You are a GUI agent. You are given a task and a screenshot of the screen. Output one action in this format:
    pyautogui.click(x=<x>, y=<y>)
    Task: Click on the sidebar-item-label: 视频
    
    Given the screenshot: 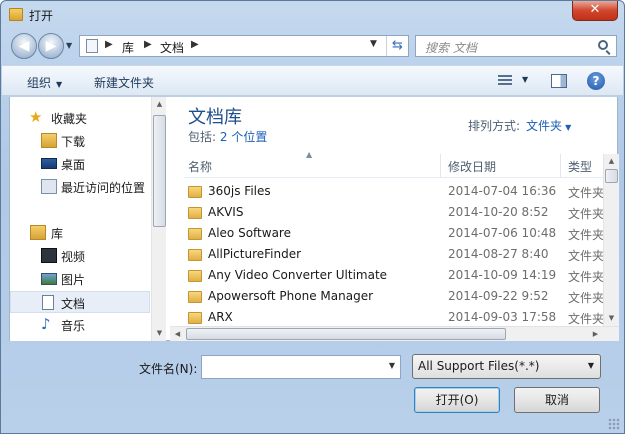 What is the action you would take?
    pyautogui.click(x=73, y=257)
    